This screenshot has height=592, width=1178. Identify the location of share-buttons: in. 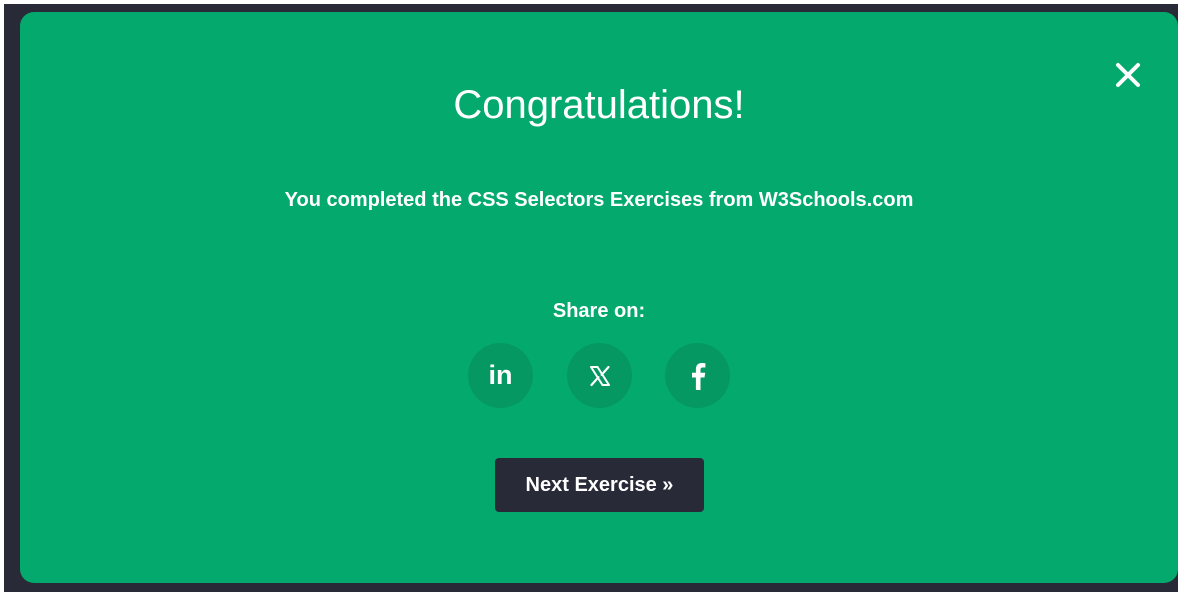
(600, 376).